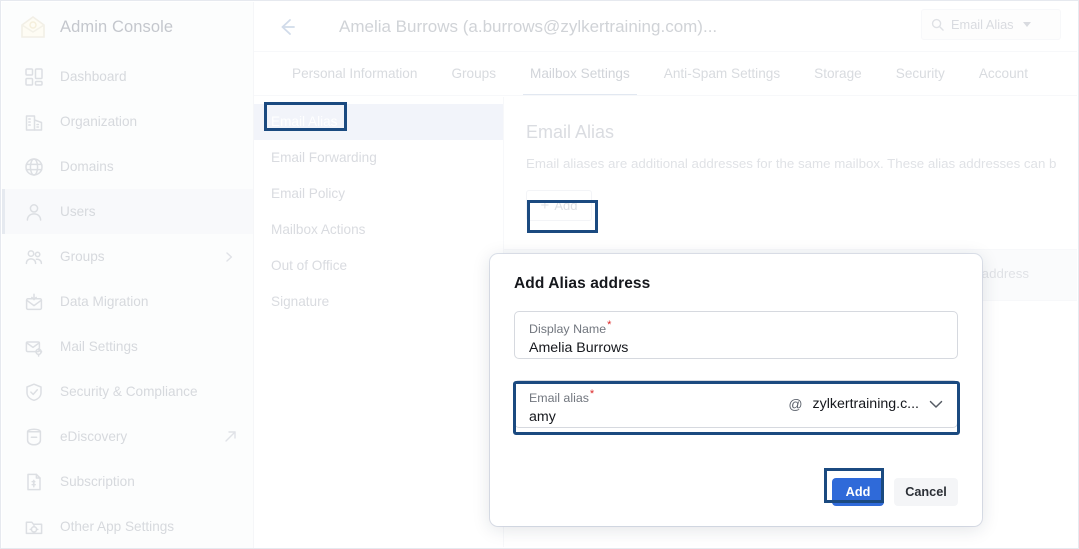 Image resolution: width=1079 pixels, height=549 pixels. I want to click on tab-label: Security, so click(920, 73).